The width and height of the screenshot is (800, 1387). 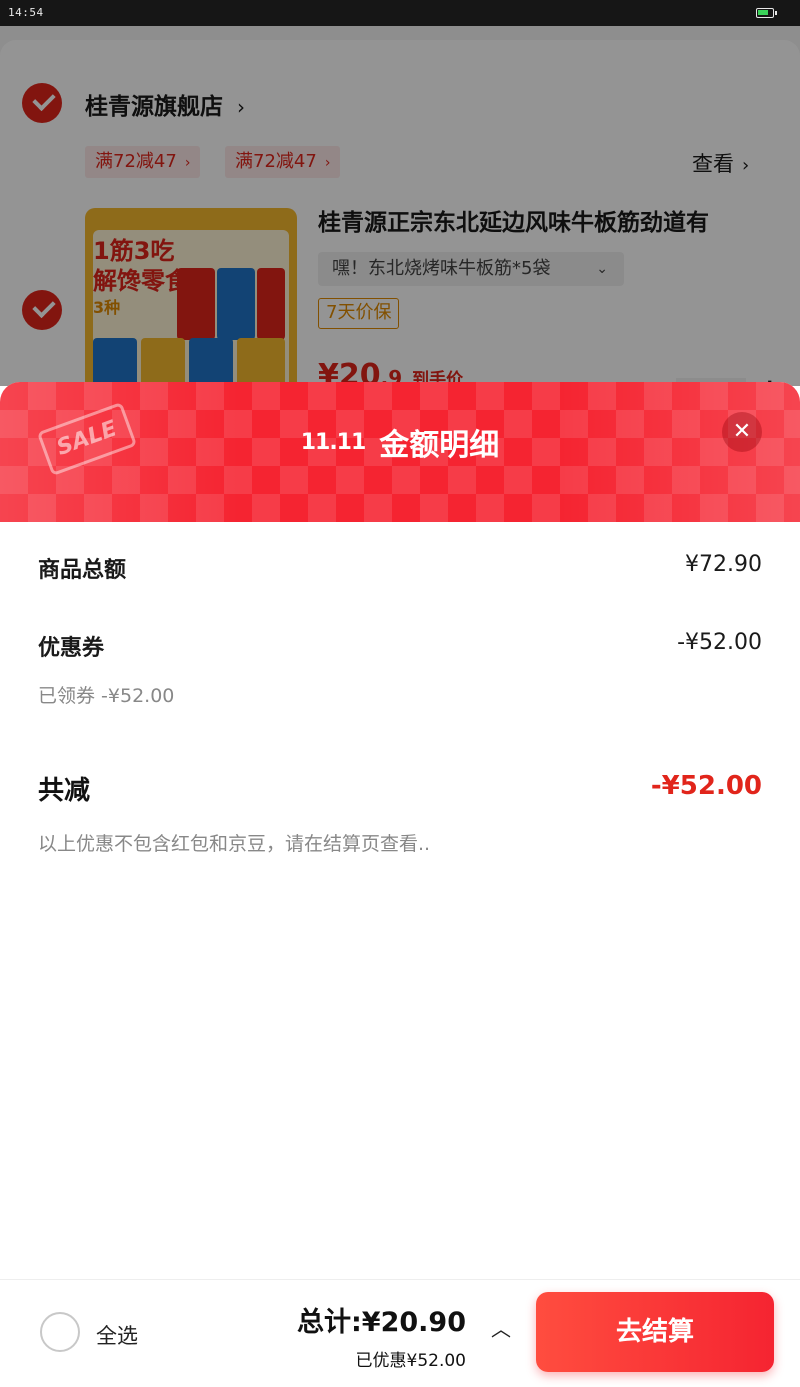 I want to click on coupon-value: -¥52.00, so click(x=719, y=642).